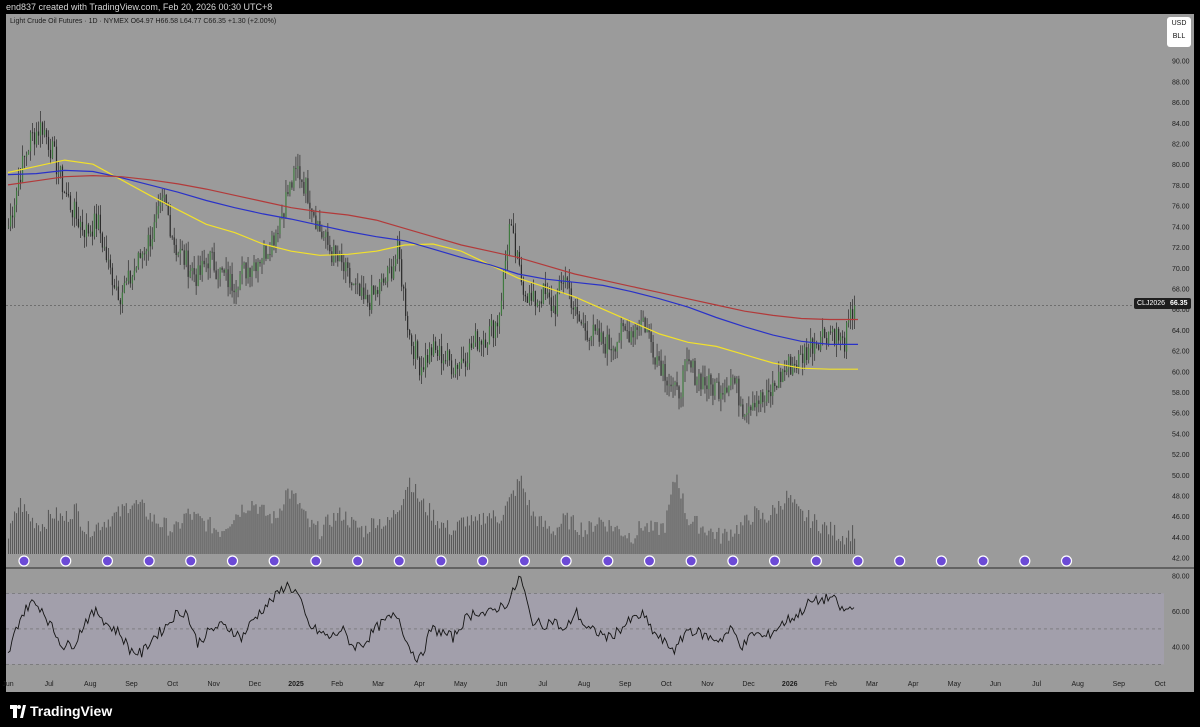 The image size is (1200, 727). What do you see at coordinates (49, 684) in the screenshot?
I see `date-tick-label: Jul` at bounding box center [49, 684].